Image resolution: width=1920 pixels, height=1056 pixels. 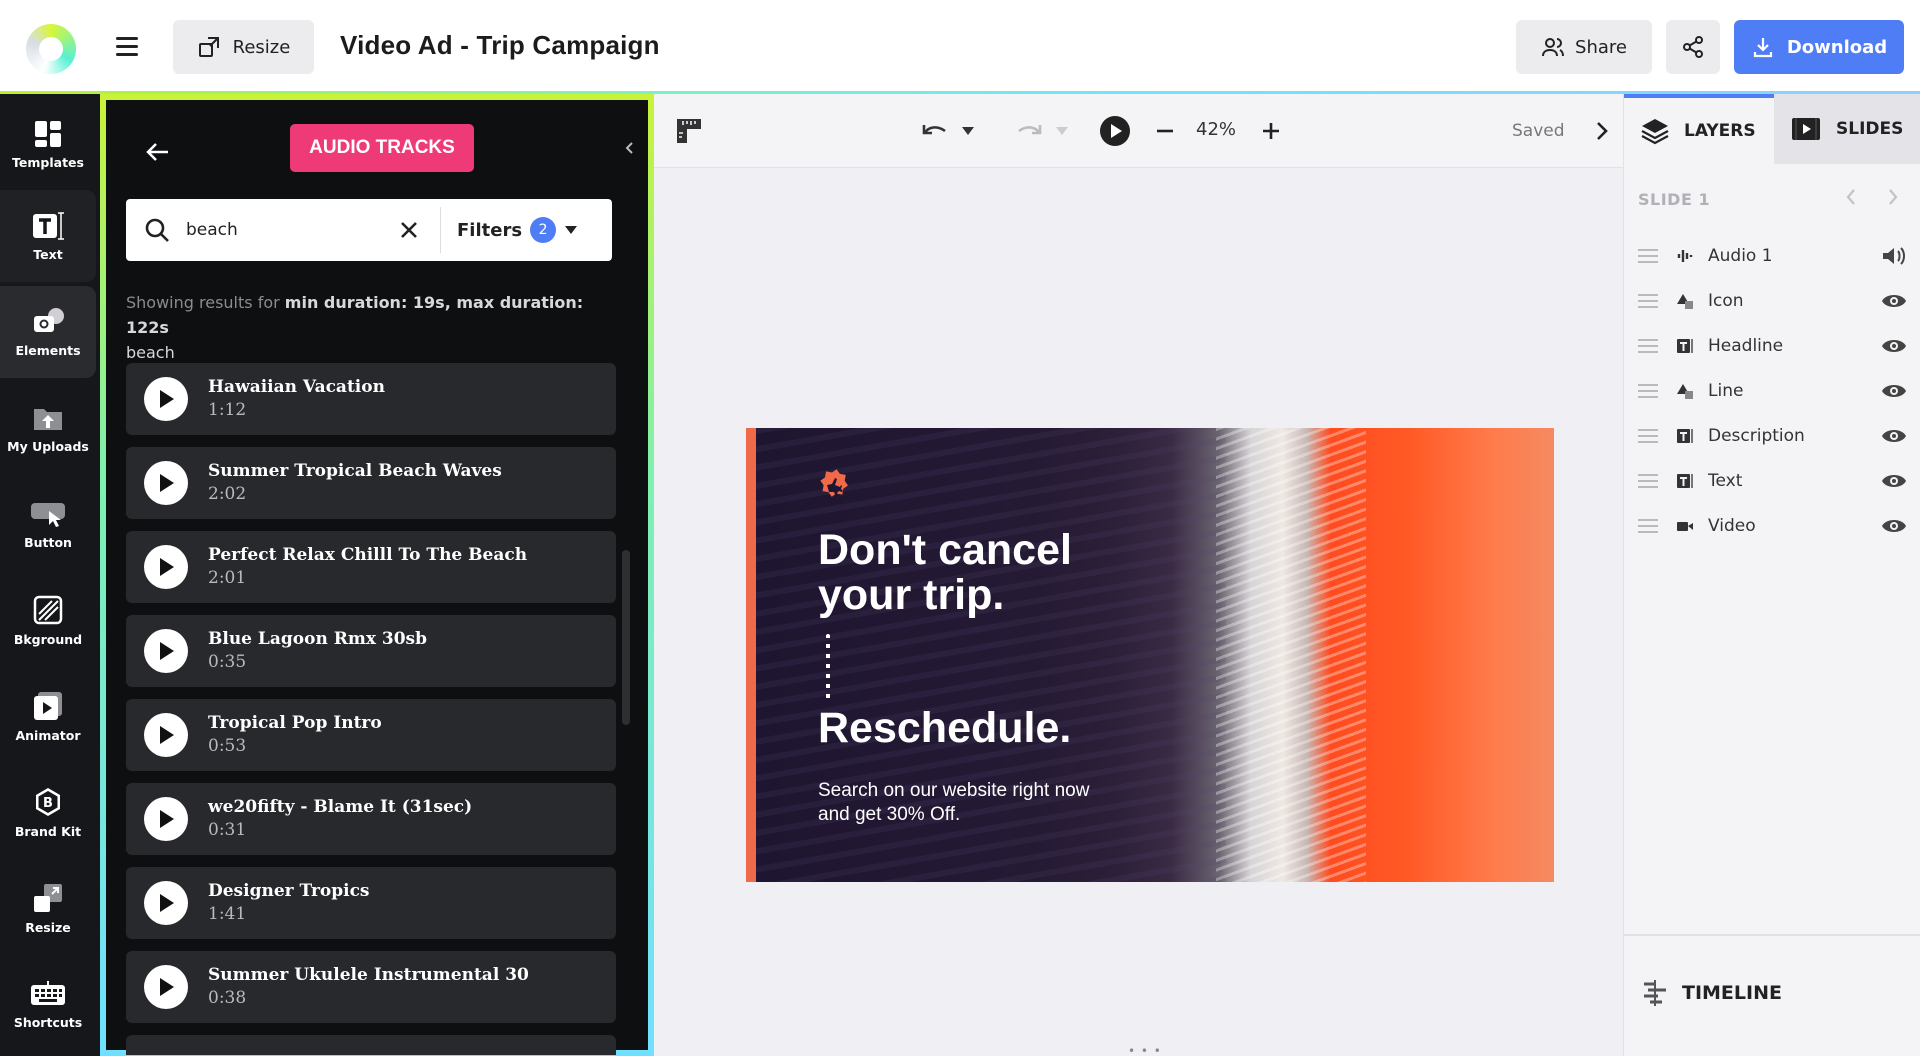 What do you see at coordinates (48, 350) in the screenshot?
I see `rail-item-label: Elements` at bounding box center [48, 350].